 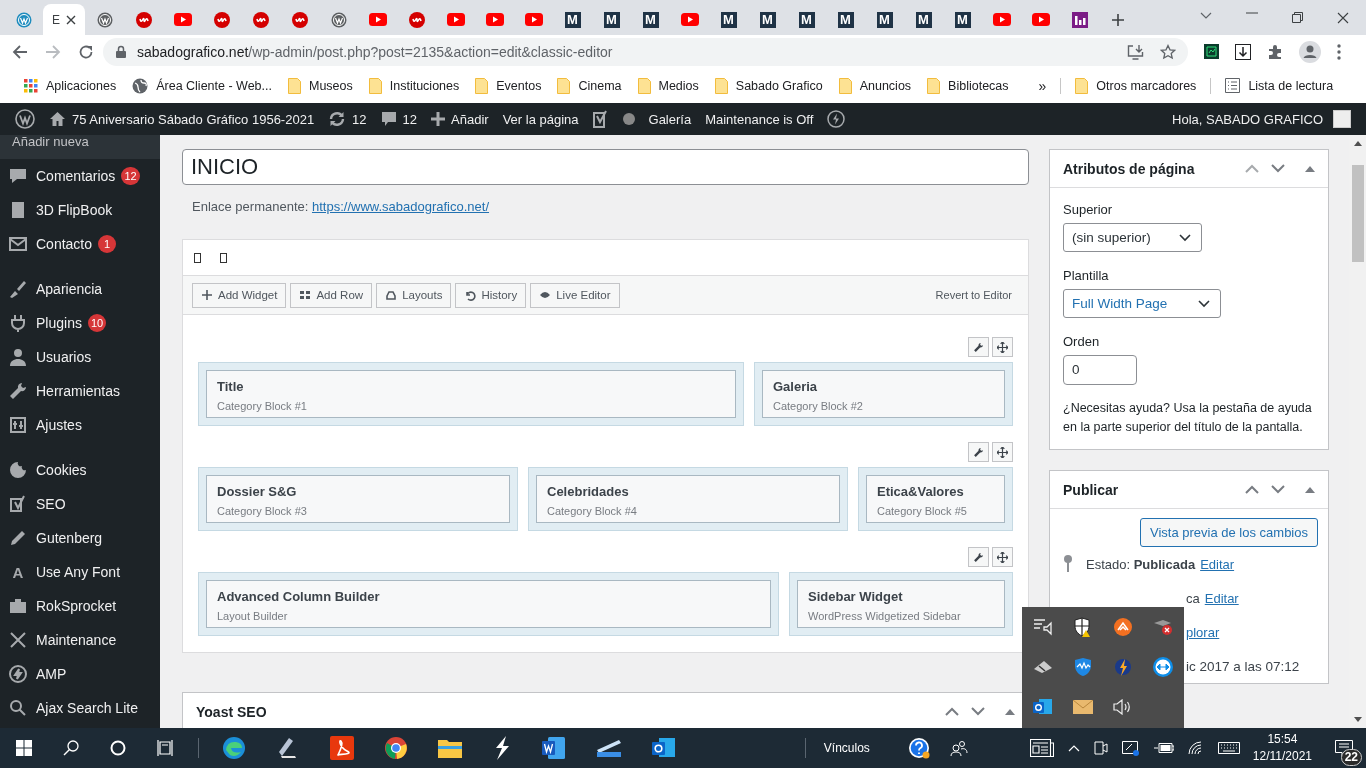 I want to click on close-icon, so click(x=1343, y=18).